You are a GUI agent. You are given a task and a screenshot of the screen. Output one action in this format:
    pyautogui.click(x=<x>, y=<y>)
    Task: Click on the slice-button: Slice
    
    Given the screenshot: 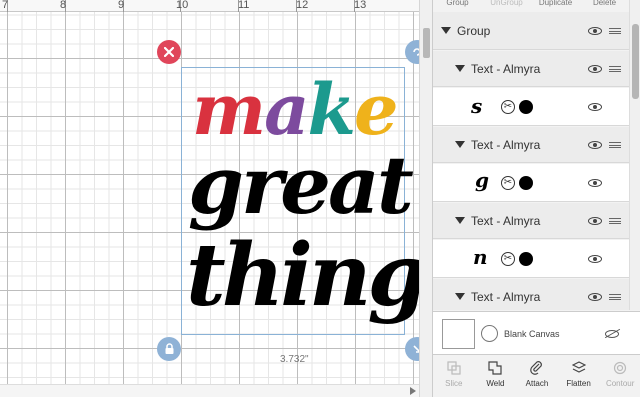 What is the action you would take?
    pyautogui.click(x=454, y=376)
    